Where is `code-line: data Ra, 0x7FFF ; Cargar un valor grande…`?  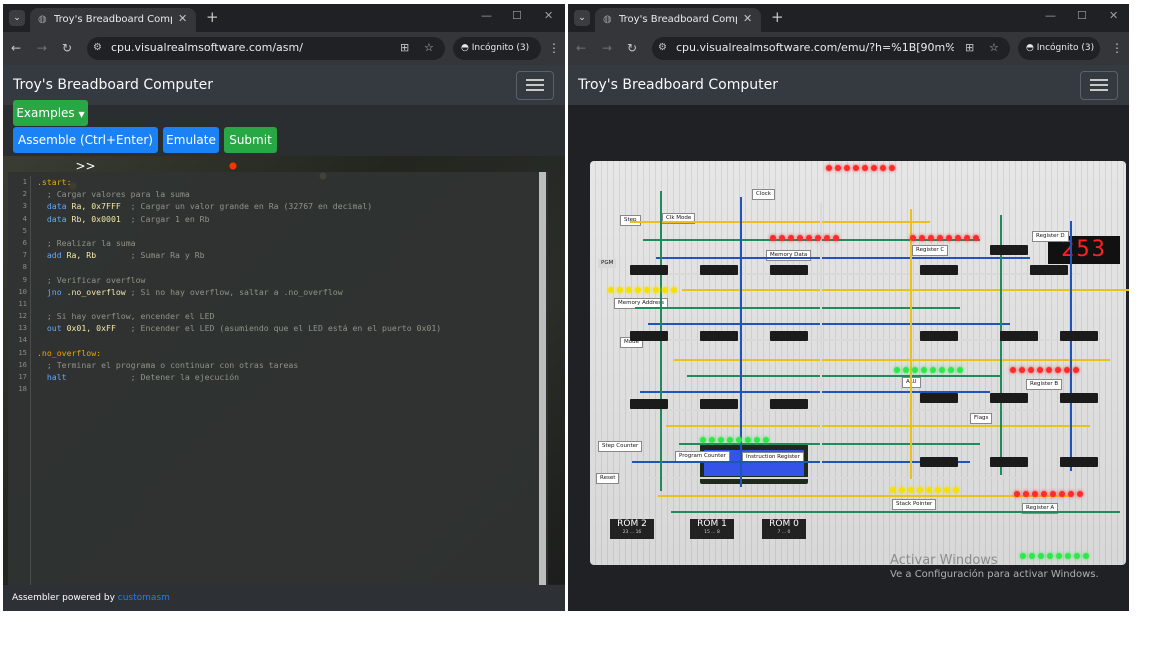
code-line: data Ra, 0x7FFF ; Cargar un valor grande… is located at coordinates (289, 206).